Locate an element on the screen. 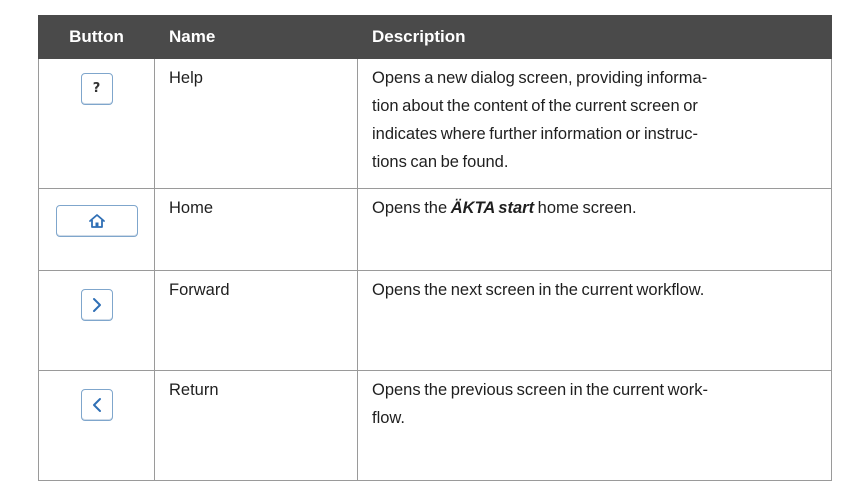 The height and width of the screenshot is (503, 868). header-description: Description is located at coordinates (594, 37).